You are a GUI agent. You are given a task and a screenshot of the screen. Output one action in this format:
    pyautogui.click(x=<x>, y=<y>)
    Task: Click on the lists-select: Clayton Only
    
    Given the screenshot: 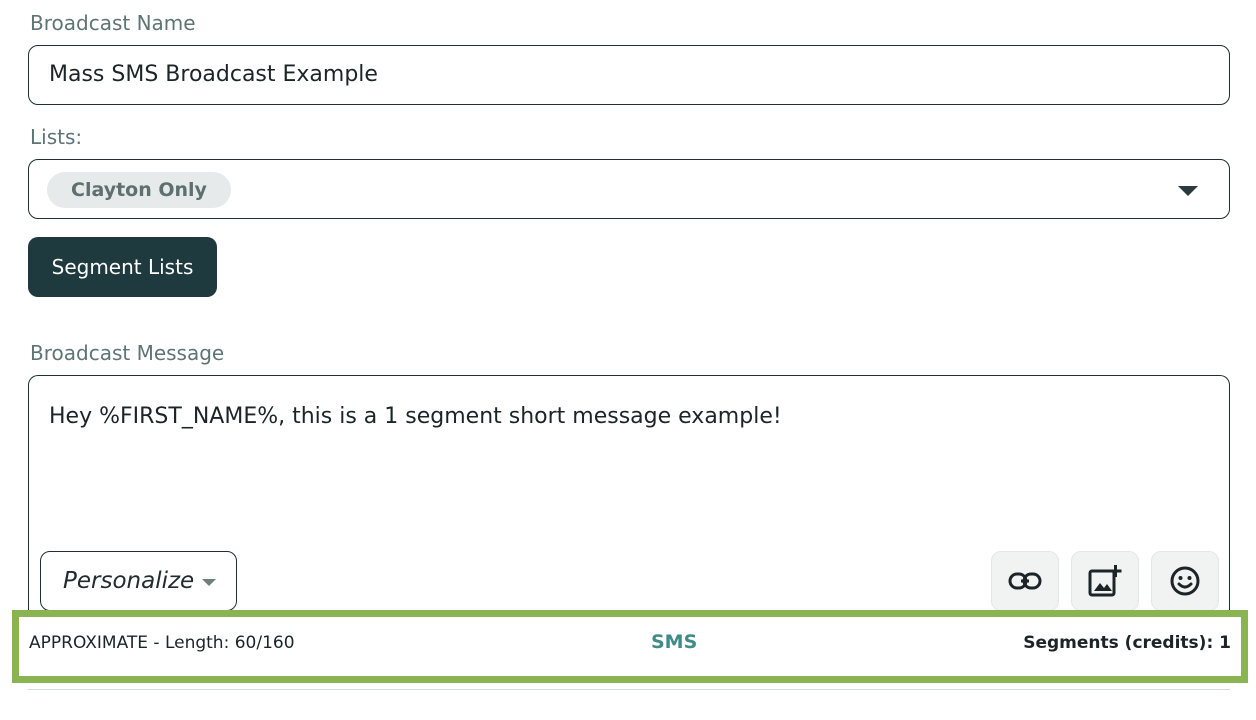 What is the action you would take?
    pyautogui.click(x=629, y=189)
    